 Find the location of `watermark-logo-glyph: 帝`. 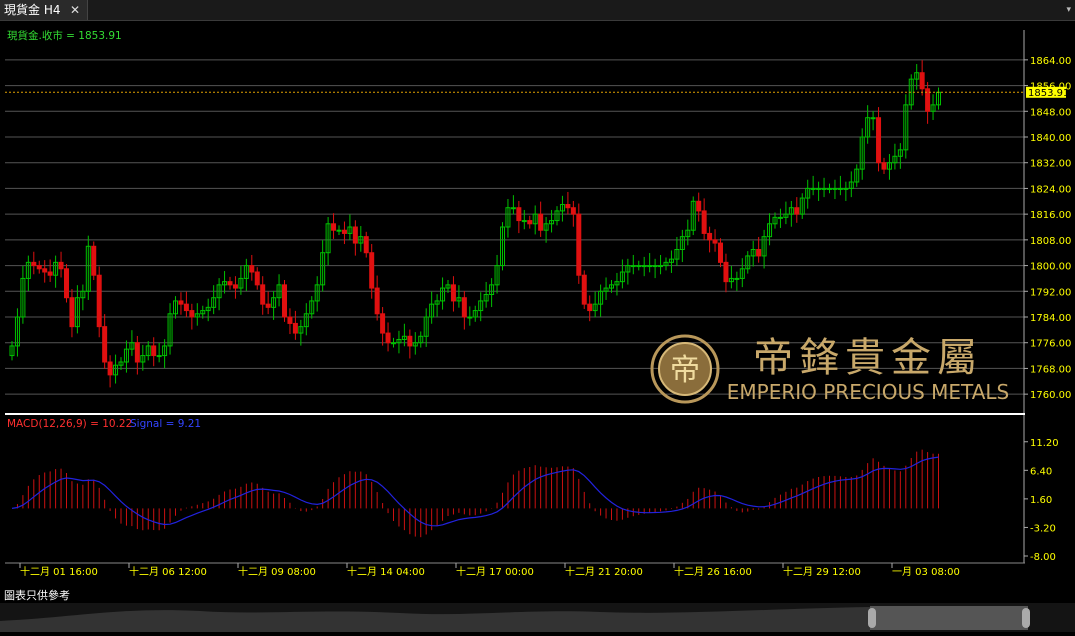

watermark-logo-glyph: 帝 is located at coordinates (685, 370).